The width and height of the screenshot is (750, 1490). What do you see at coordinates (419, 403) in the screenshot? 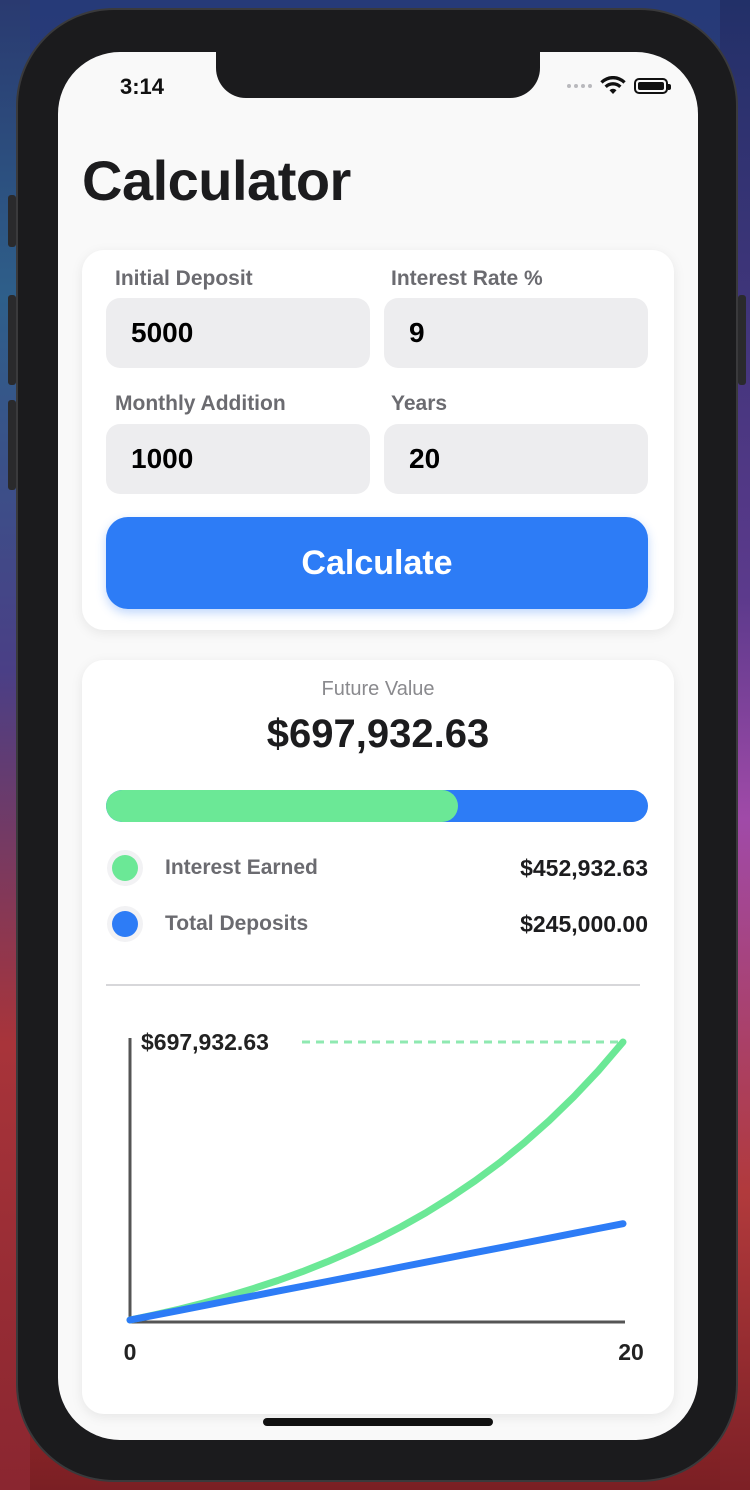
I see `years-label: Years` at bounding box center [419, 403].